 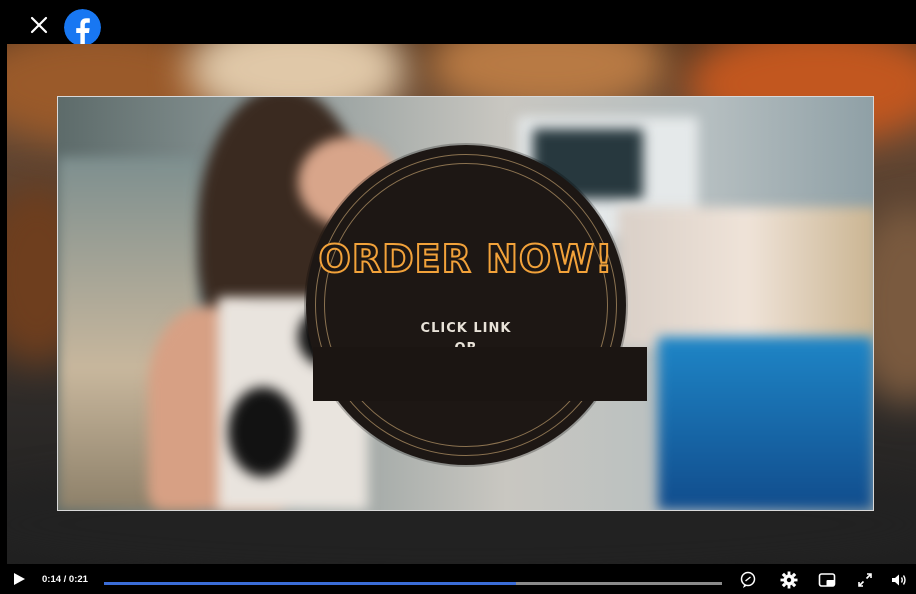 I want to click on redacted-overlay, so click(x=480, y=374).